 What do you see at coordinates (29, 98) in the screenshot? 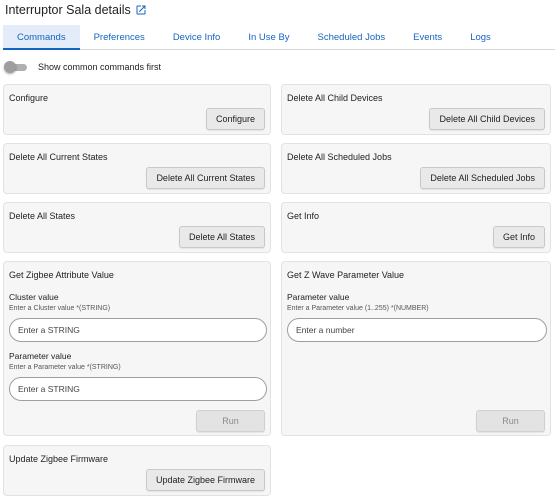
I see `command-title: Configure` at bounding box center [29, 98].